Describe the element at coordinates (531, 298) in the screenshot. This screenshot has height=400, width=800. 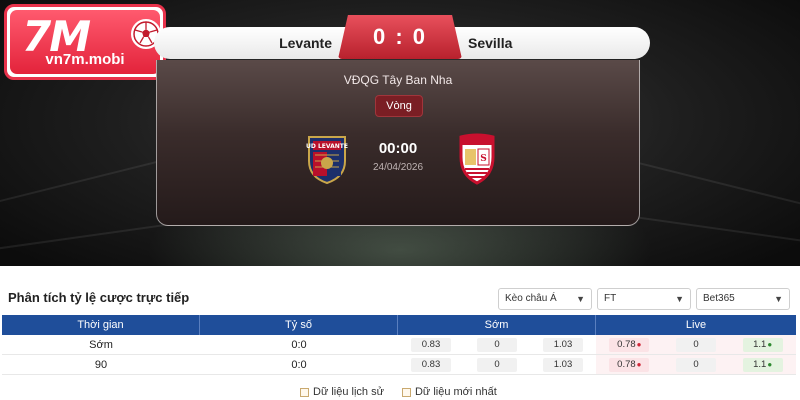
I see `market-select-value: Kèo châu Á` at that location.